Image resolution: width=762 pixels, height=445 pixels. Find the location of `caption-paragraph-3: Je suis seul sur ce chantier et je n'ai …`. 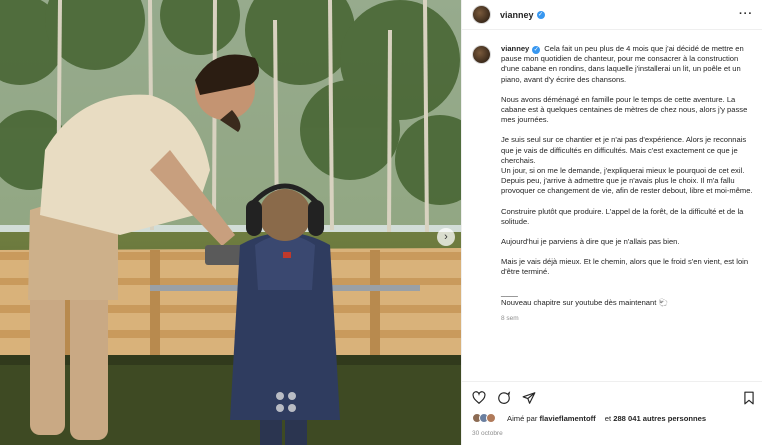

caption-paragraph-3: Je suis seul sur ce chantier et je n'ai … is located at coordinates (627, 165).